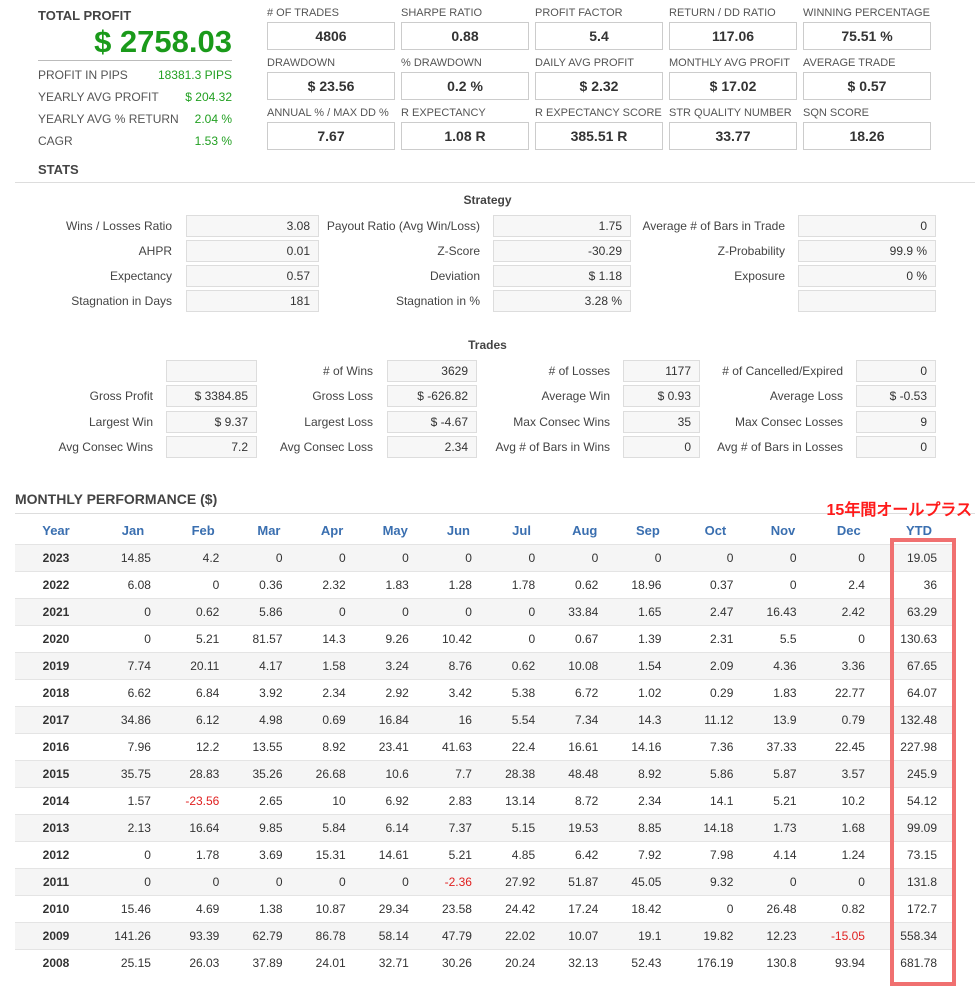 The height and width of the screenshot is (1002, 975). I want to click on stat-label: Stagnation in %, so click(437, 301).